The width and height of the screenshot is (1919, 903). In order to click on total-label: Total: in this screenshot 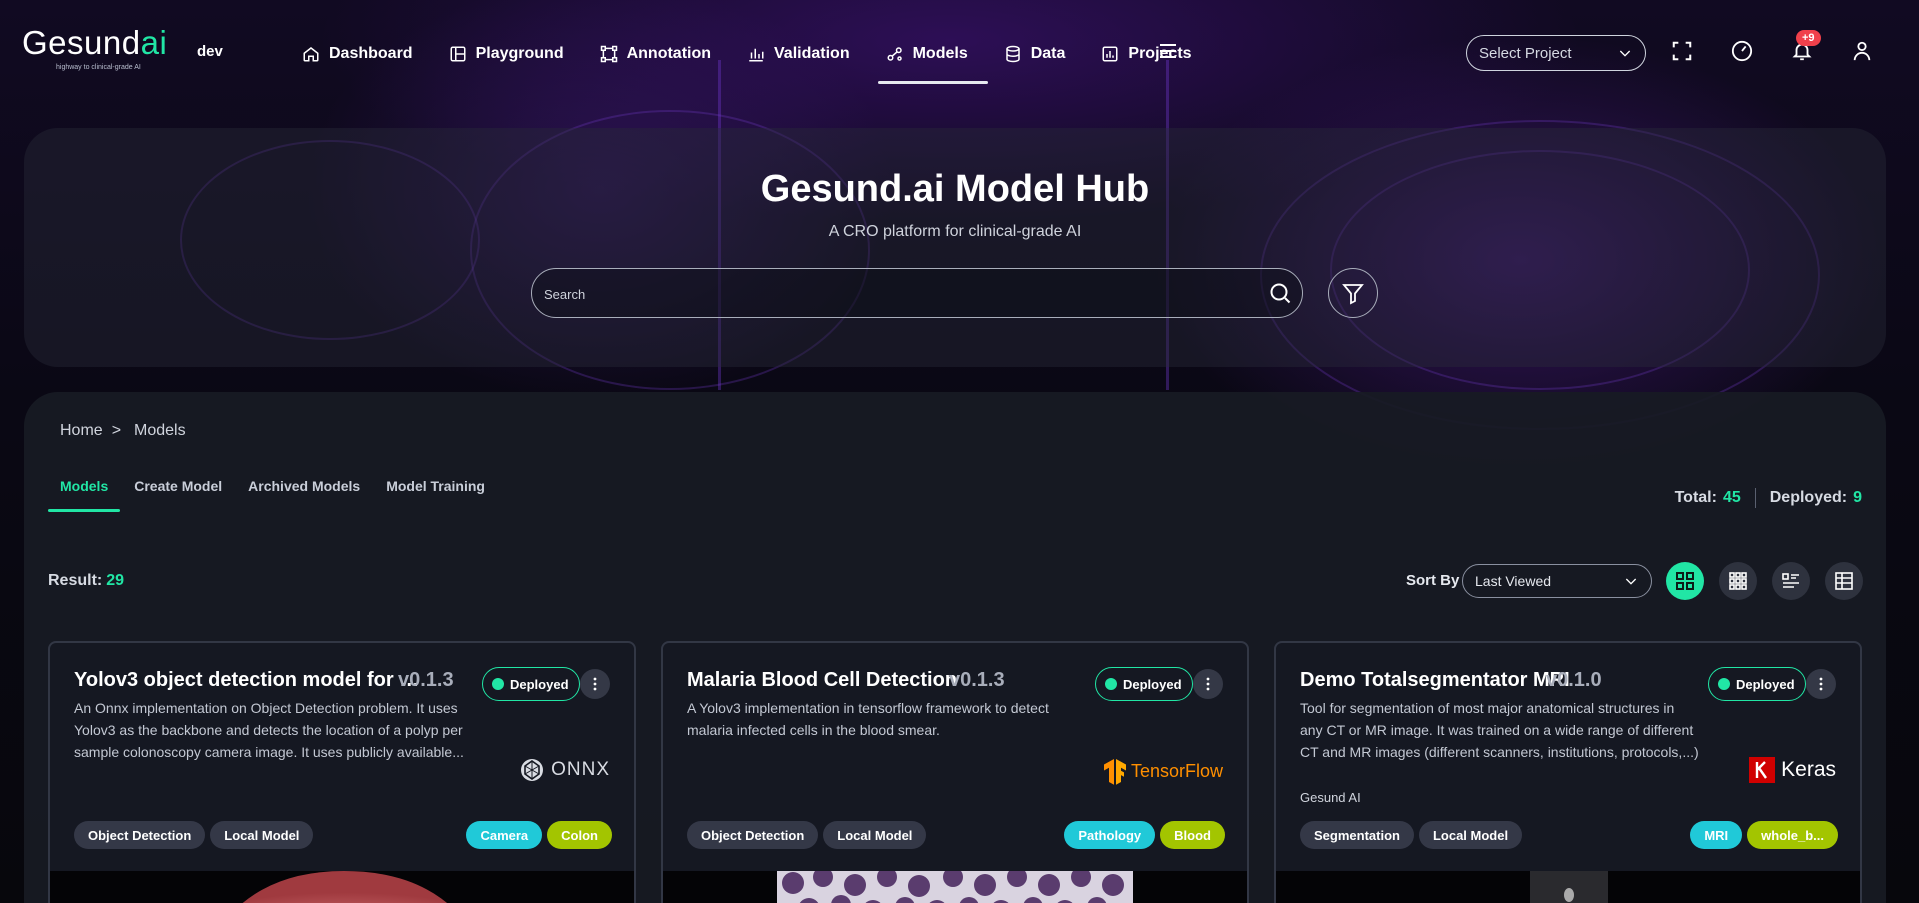, I will do `click(1695, 497)`.